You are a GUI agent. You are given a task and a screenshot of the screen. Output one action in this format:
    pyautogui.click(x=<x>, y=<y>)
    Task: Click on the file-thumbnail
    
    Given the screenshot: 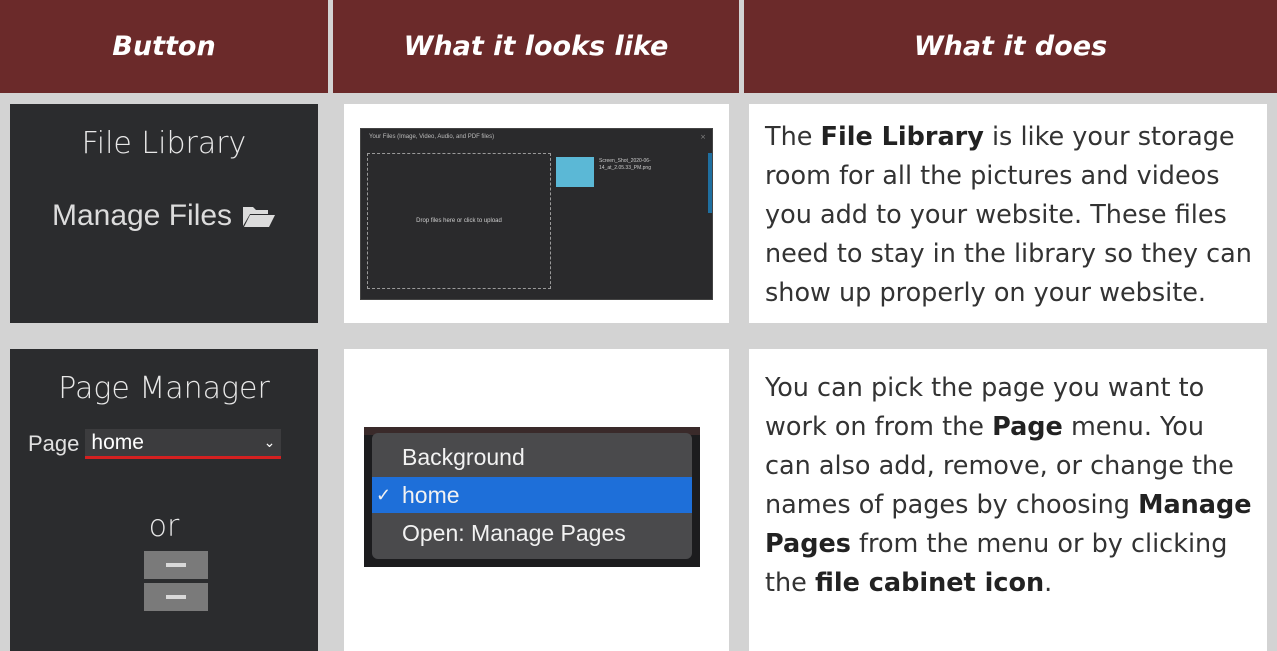 What is the action you would take?
    pyautogui.click(x=575, y=172)
    